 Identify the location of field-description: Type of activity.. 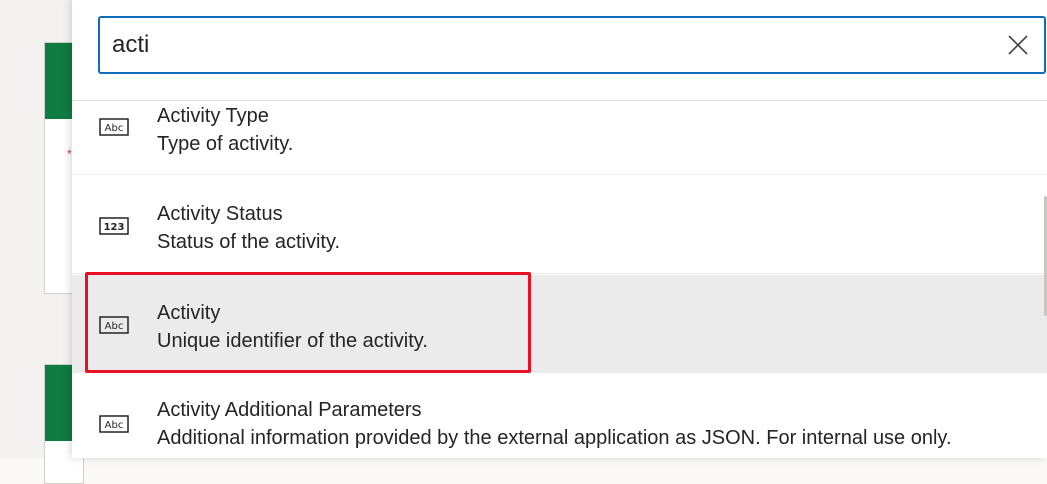
(225, 144).